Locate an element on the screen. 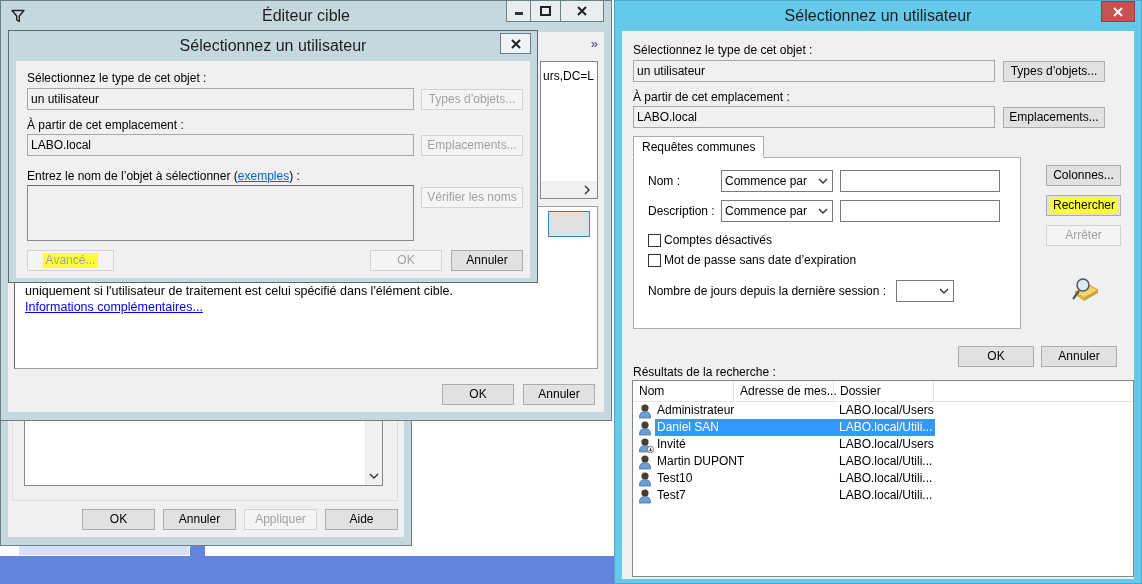  text-area is located at coordinates (203, 453).